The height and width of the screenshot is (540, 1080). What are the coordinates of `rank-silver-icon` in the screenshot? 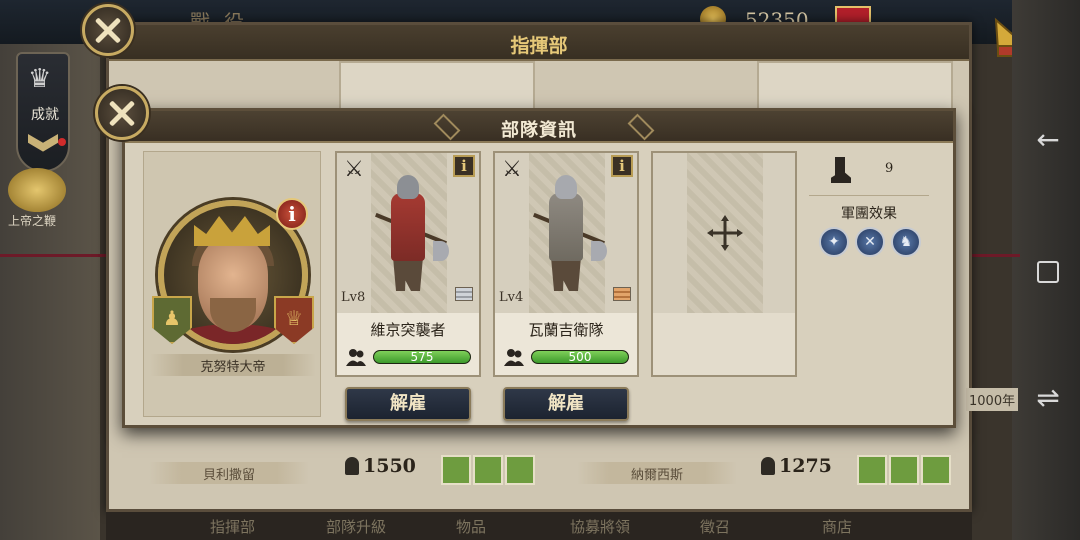 It's located at (464, 294).